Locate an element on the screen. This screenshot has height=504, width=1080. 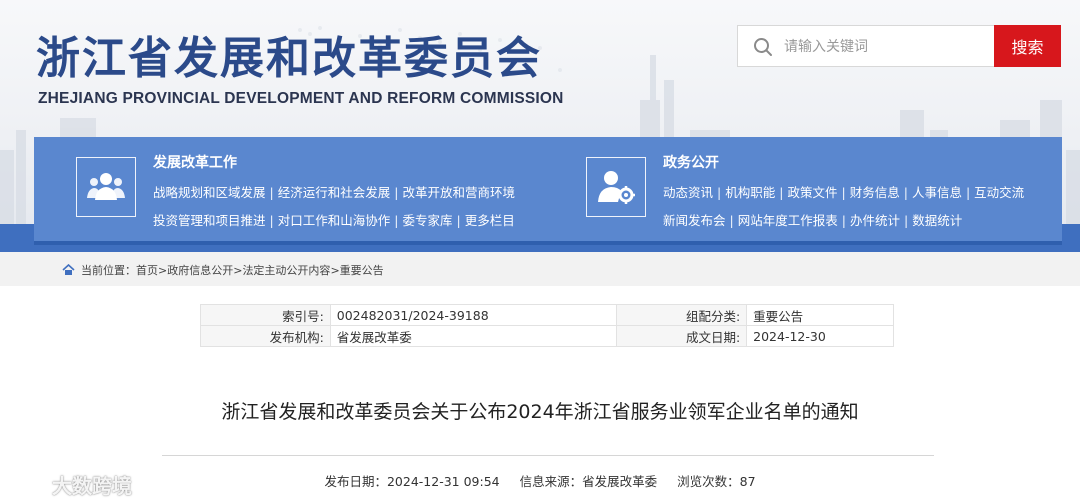
nav-links-affairs-row1: 动态资讯 | 机构职能 | 政策文件 | 财务信息 | 人事信息 | 互动交流 is located at coordinates (843, 191).